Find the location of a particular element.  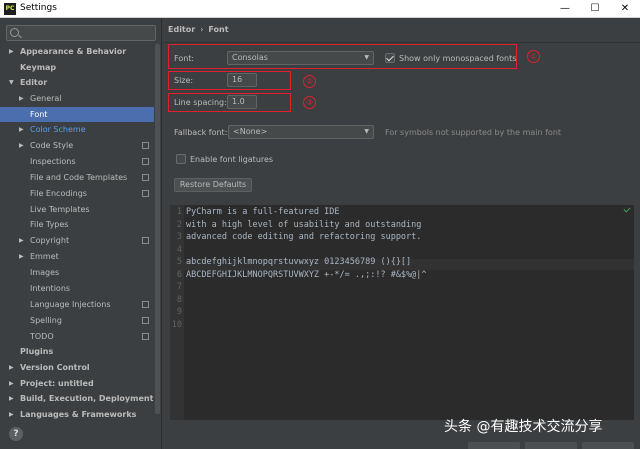

sidebar-scrollbar is located at coordinates (157, 229).